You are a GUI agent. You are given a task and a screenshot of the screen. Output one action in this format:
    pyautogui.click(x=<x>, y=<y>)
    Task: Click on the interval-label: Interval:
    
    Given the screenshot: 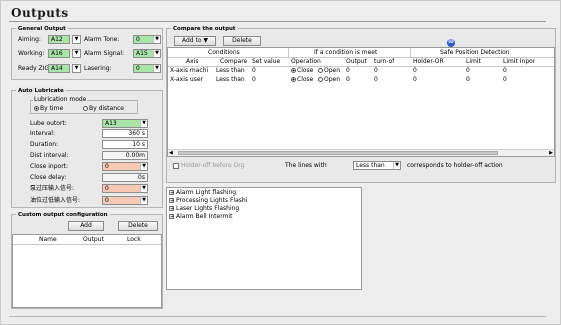 What is the action you would take?
    pyautogui.click(x=42, y=133)
    